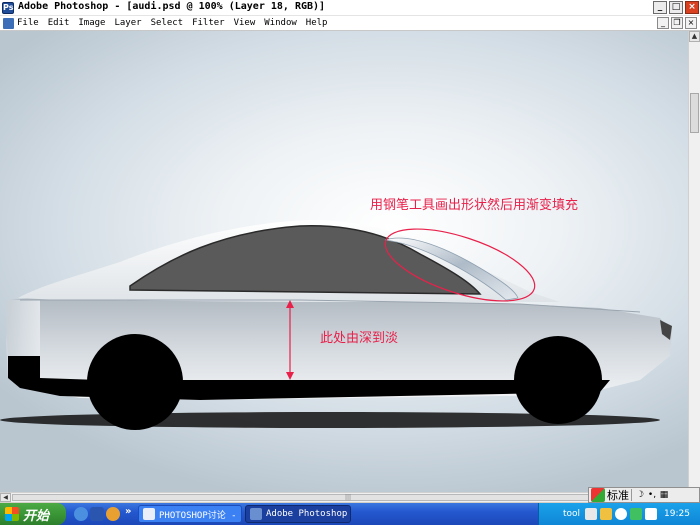 The image size is (700, 525). I want to click on start-label: 开始, so click(36, 516).